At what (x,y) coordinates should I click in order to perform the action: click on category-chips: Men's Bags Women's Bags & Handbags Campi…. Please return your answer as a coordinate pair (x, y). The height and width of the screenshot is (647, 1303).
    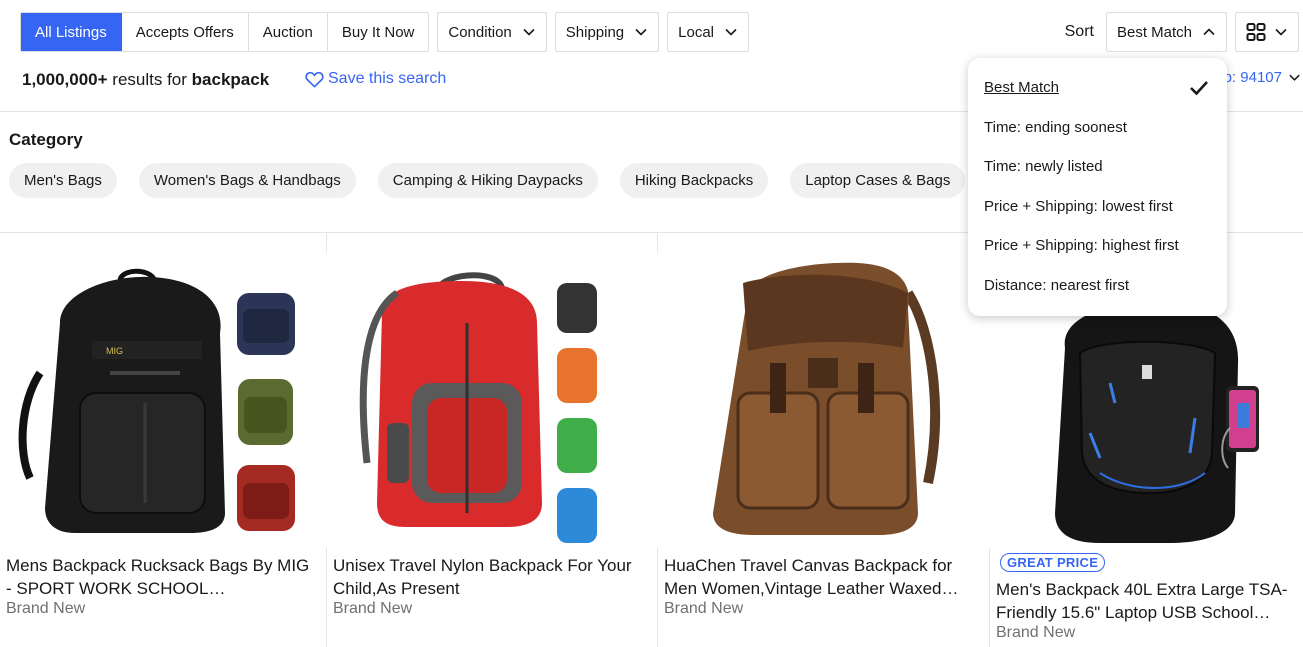
    Looking at the image, I should click on (498, 180).